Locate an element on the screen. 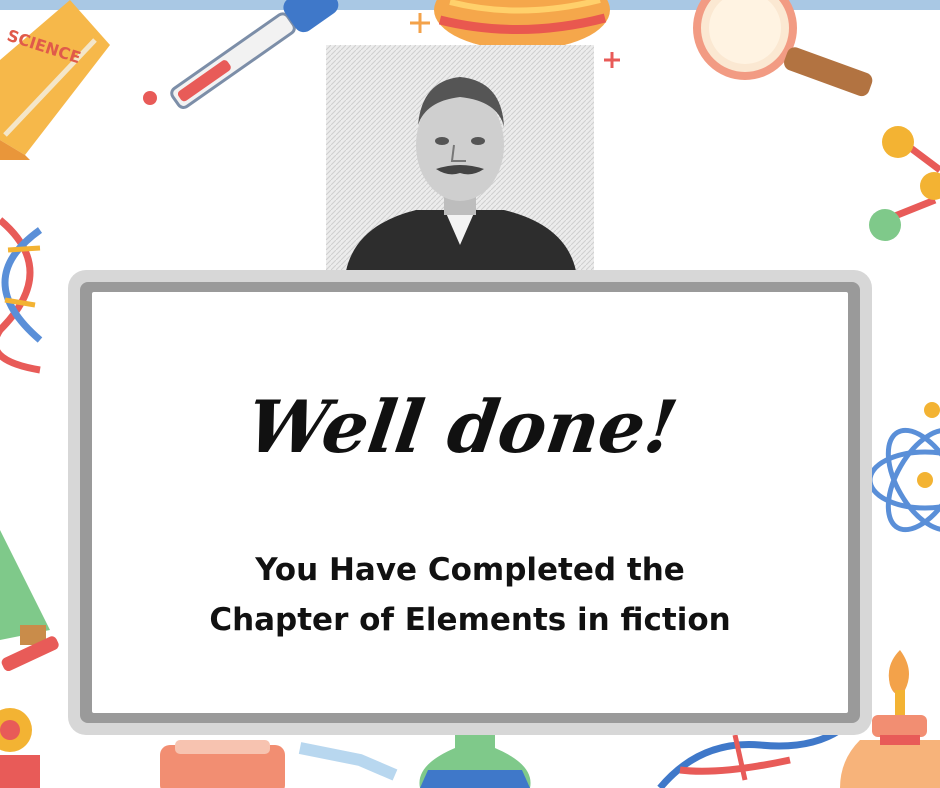 The height and width of the screenshot is (788, 940). flask-icon is located at coordinates (279, 764).